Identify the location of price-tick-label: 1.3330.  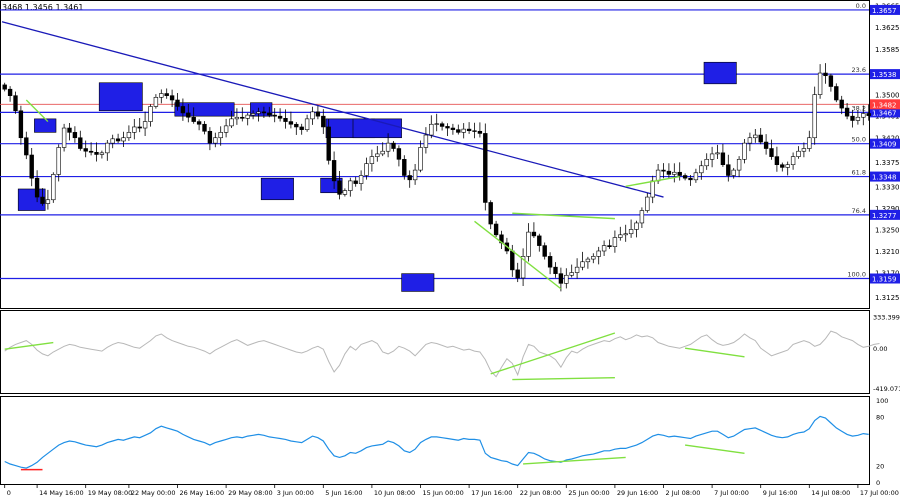
(887, 187).